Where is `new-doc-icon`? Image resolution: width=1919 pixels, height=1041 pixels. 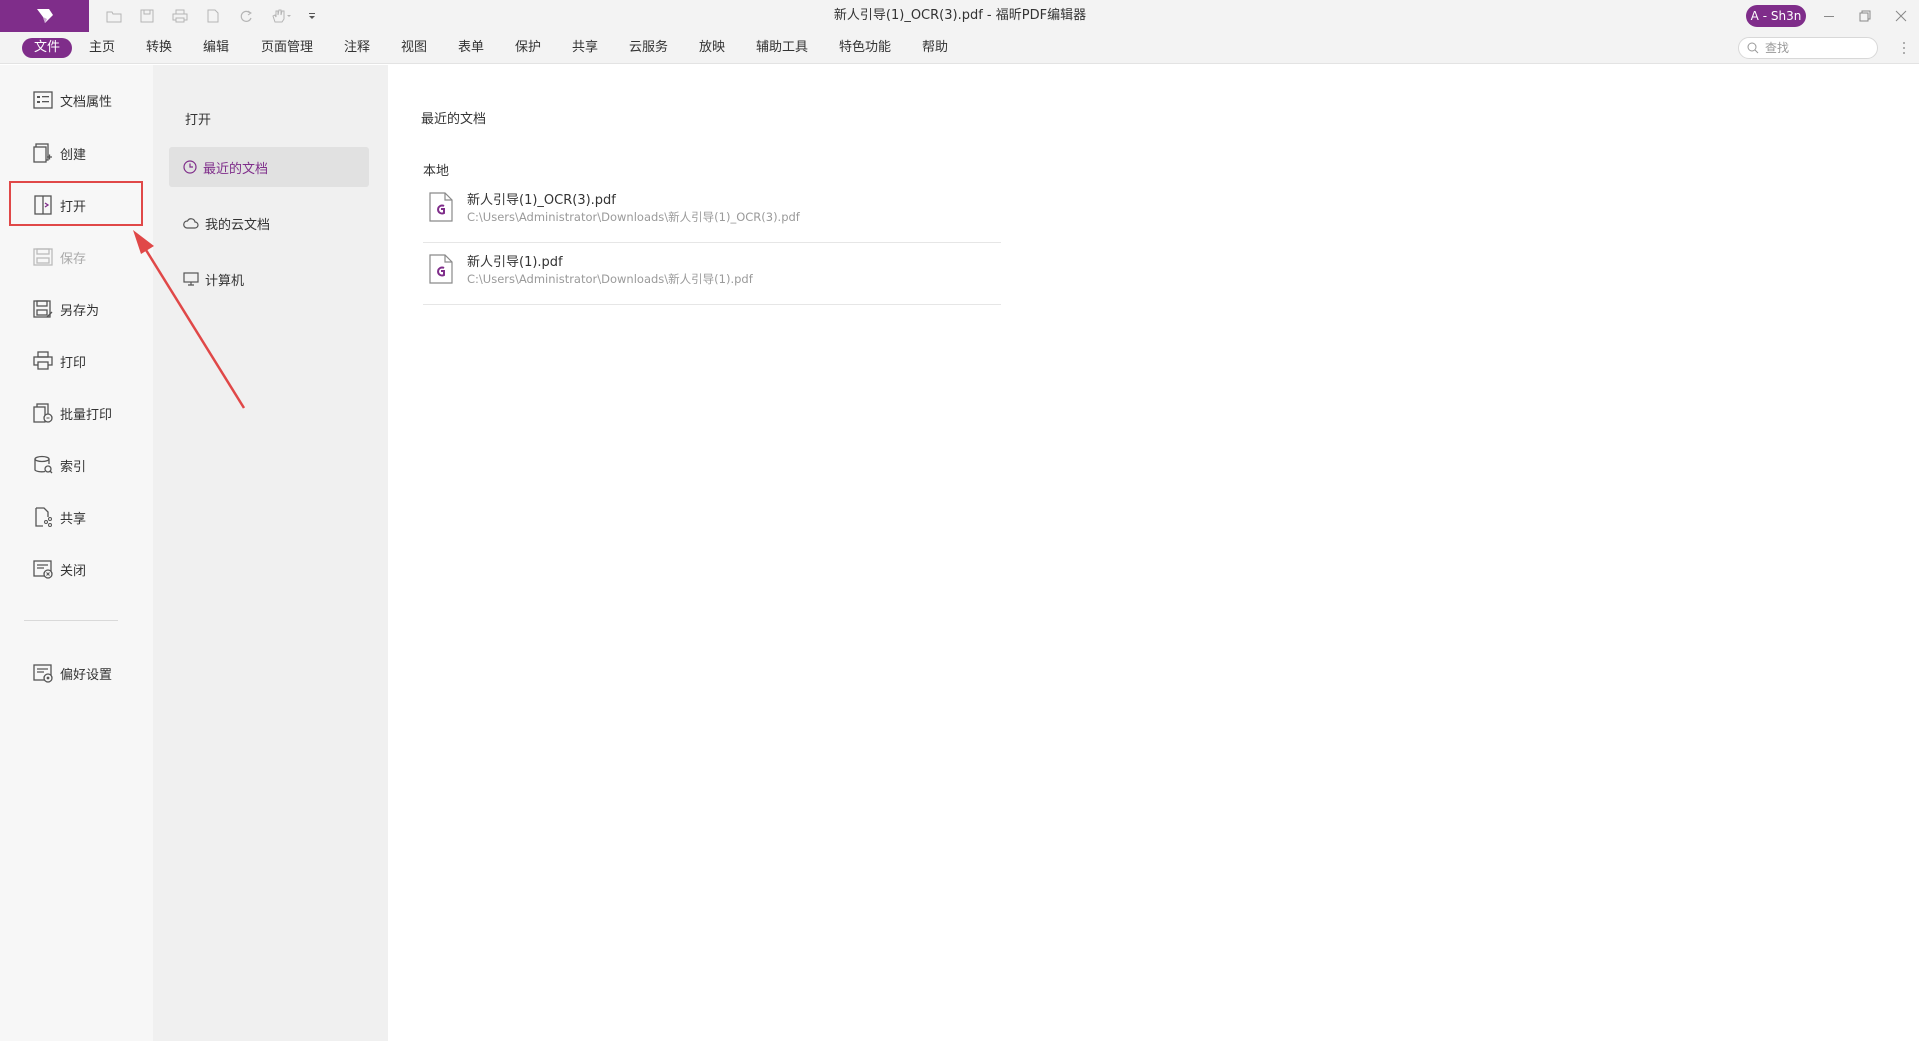 new-doc-icon is located at coordinates (213, 16).